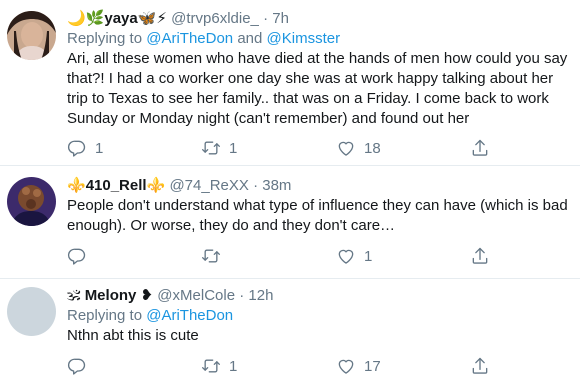 The width and height of the screenshot is (580, 388). Describe the element at coordinates (133, 335) in the screenshot. I see `tweet-text: Nthn abt this is cute` at that location.